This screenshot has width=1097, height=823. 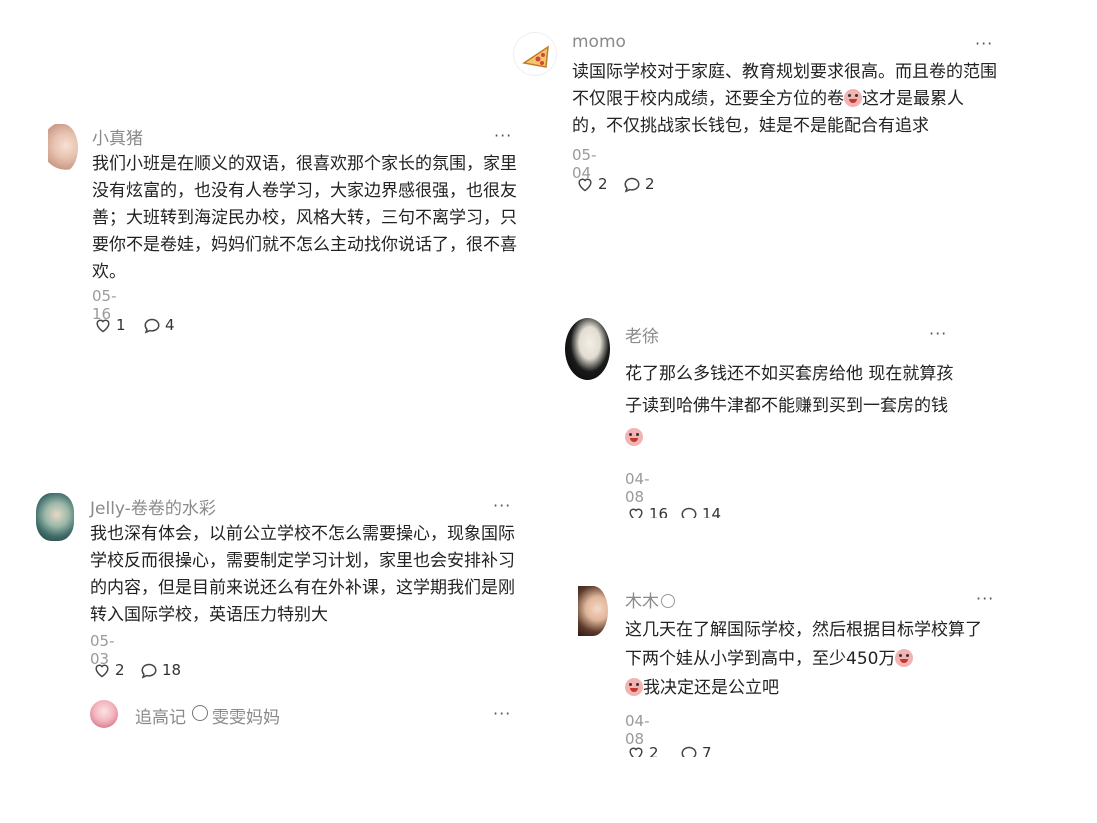 What do you see at coordinates (659, 511) in the screenshot?
I see `like-count: 16` at bounding box center [659, 511].